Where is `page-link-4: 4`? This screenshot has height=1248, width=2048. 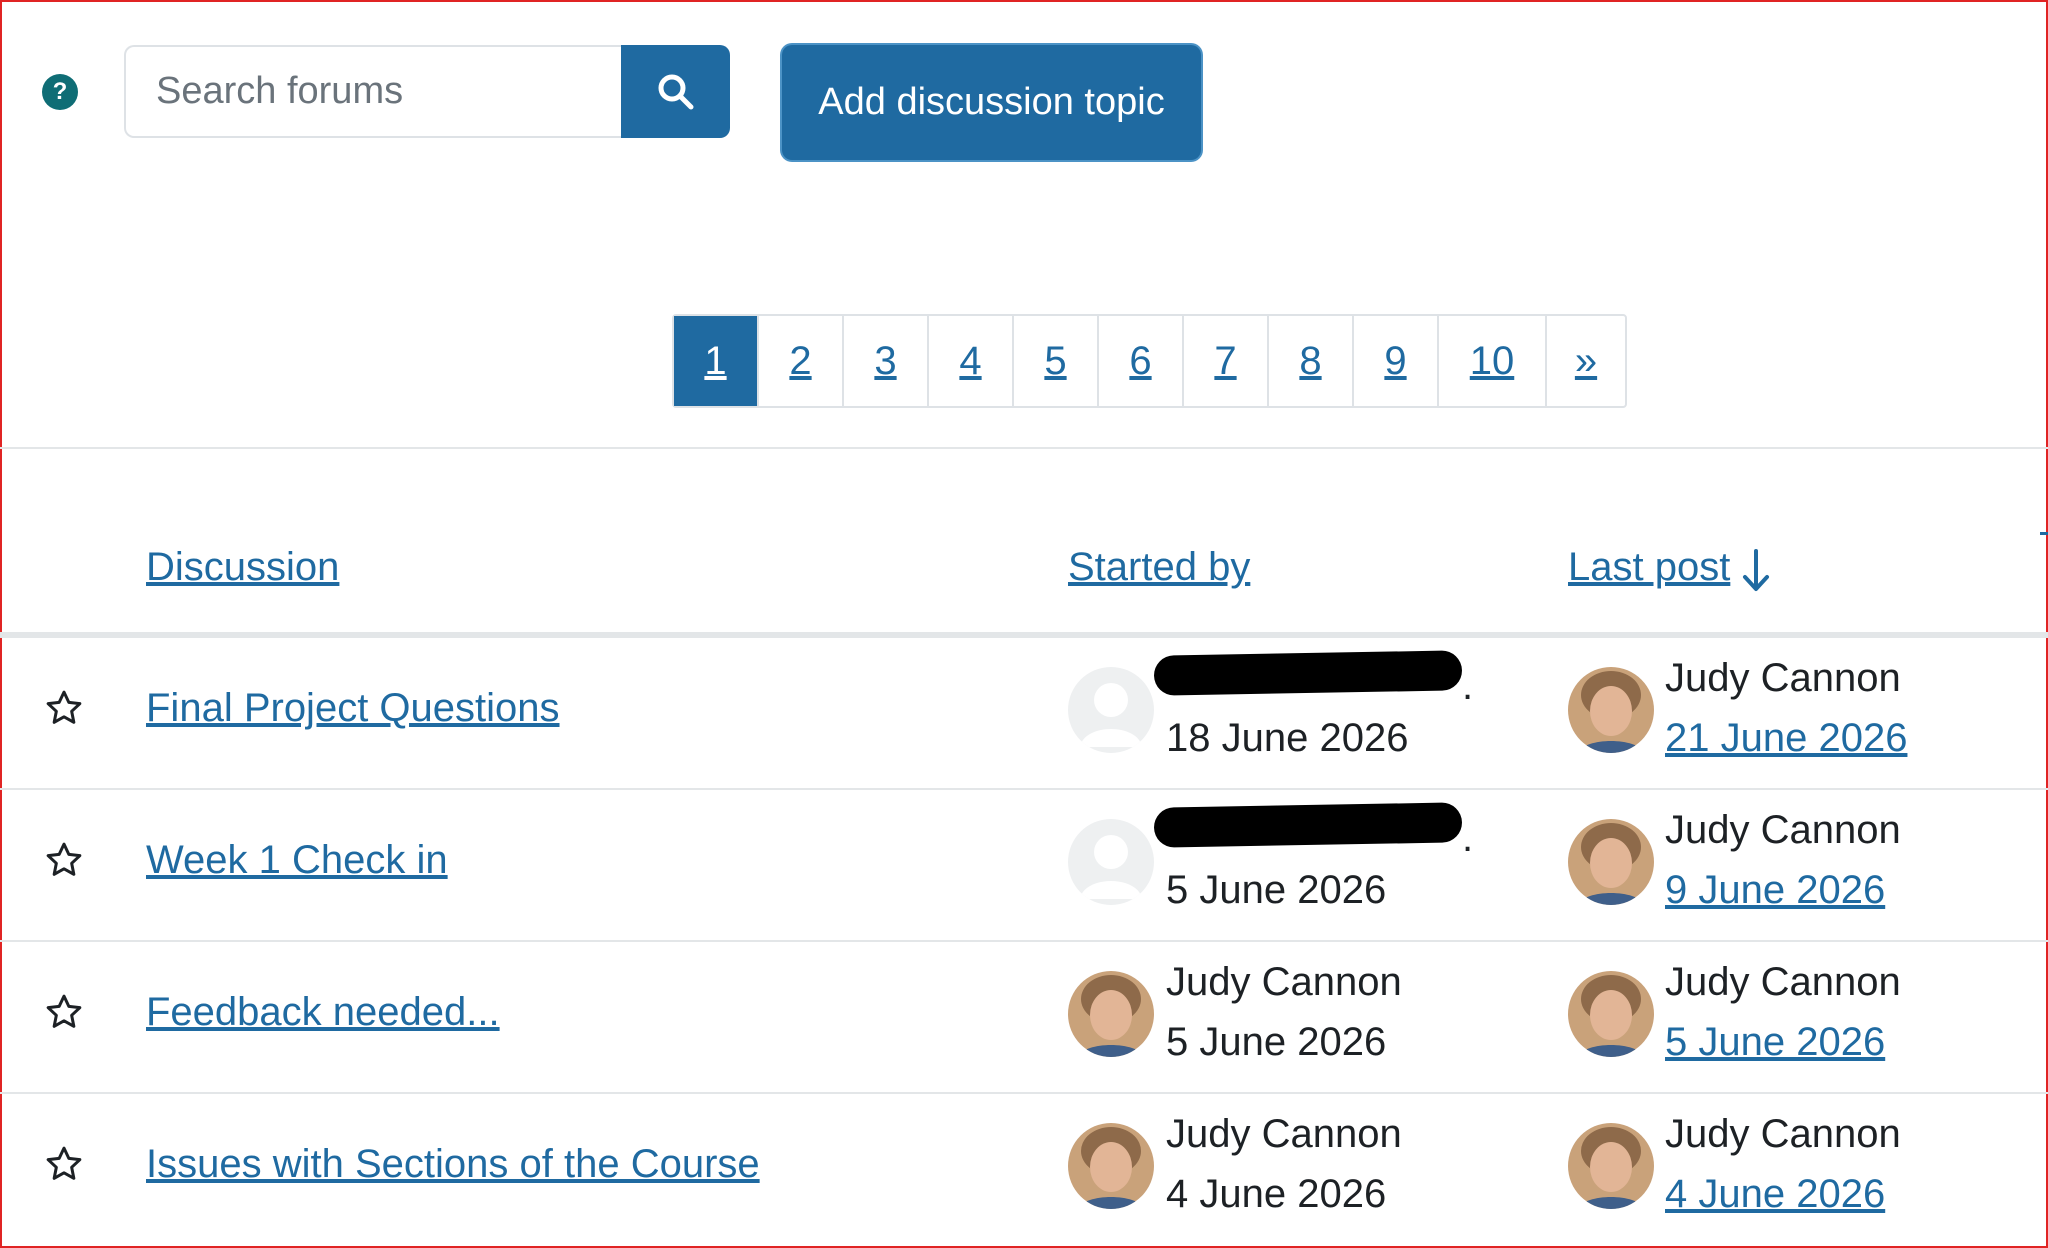 page-link-4: 4 is located at coordinates (969, 361).